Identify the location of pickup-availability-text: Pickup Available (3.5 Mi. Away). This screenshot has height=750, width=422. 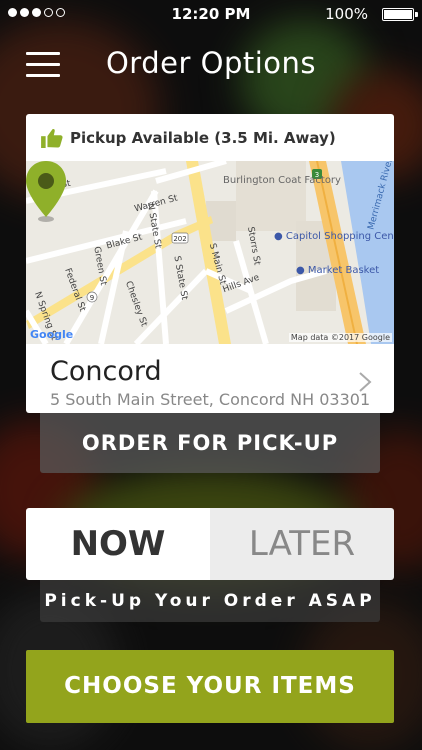
(203, 137).